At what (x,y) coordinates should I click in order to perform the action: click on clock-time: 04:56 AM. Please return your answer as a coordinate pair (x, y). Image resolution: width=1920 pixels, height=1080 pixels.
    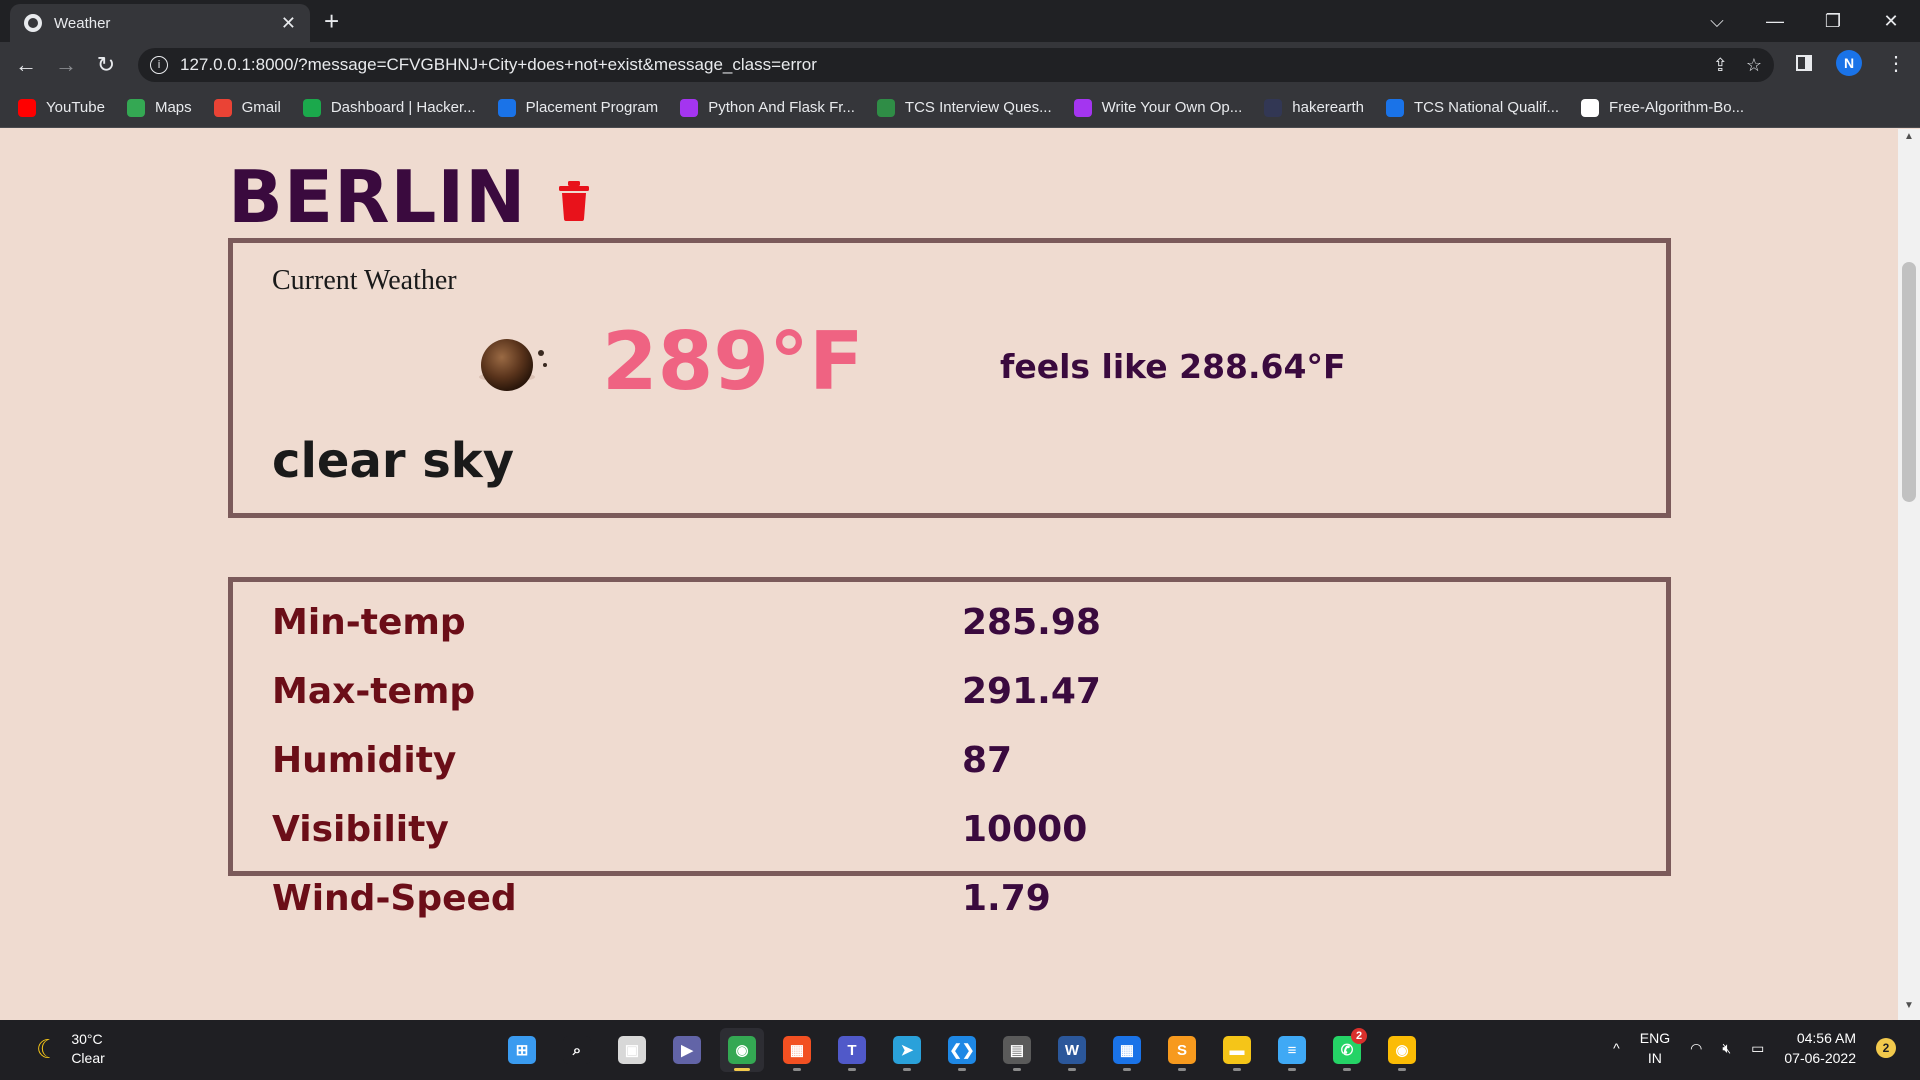
    Looking at the image, I should click on (1826, 1038).